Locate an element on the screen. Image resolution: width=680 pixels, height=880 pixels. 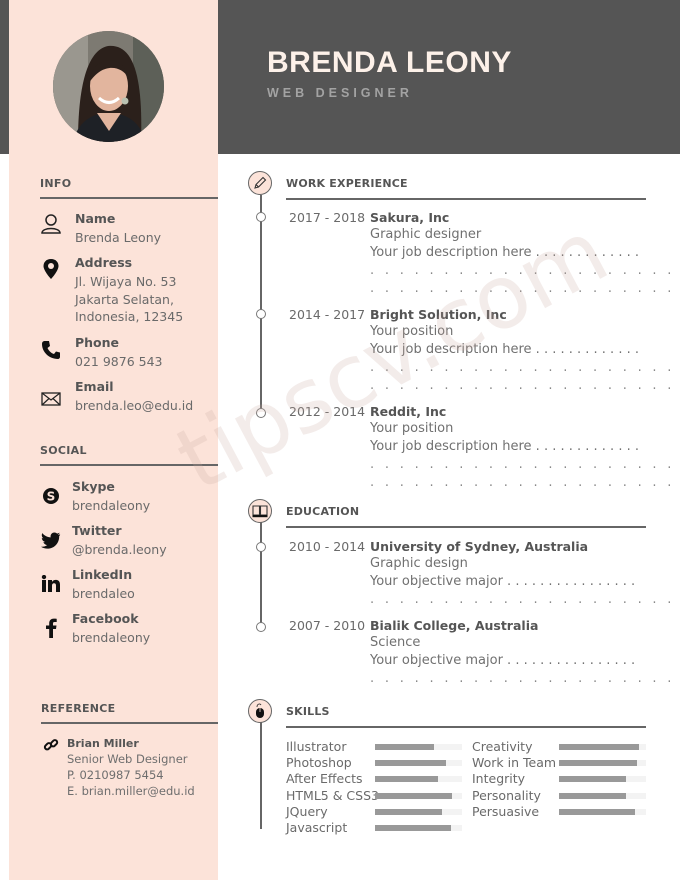
work-position: Graphic designer is located at coordinates (426, 234).